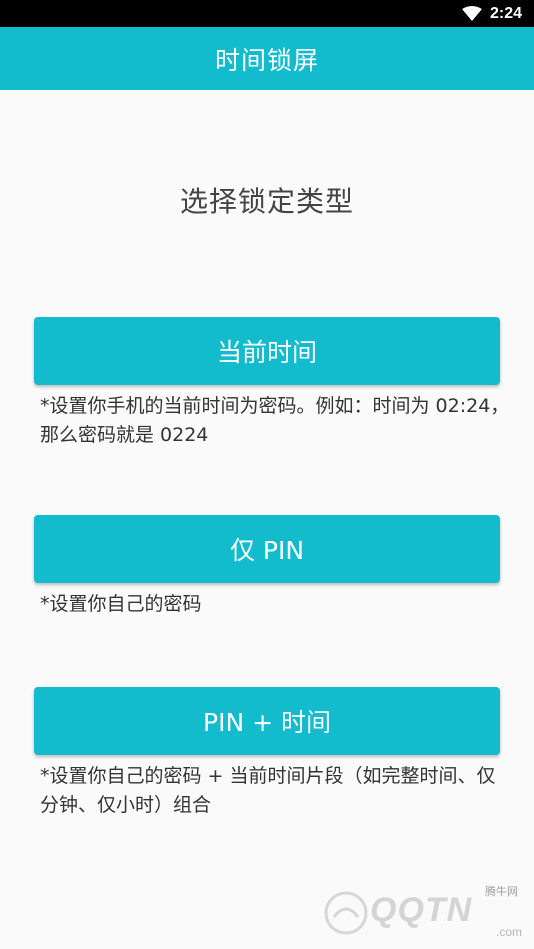 Image resolution: width=534 pixels, height=949 pixels. What do you see at coordinates (346, 913) in the screenshot?
I see `watermark-emblem-icon` at bounding box center [346, 913].